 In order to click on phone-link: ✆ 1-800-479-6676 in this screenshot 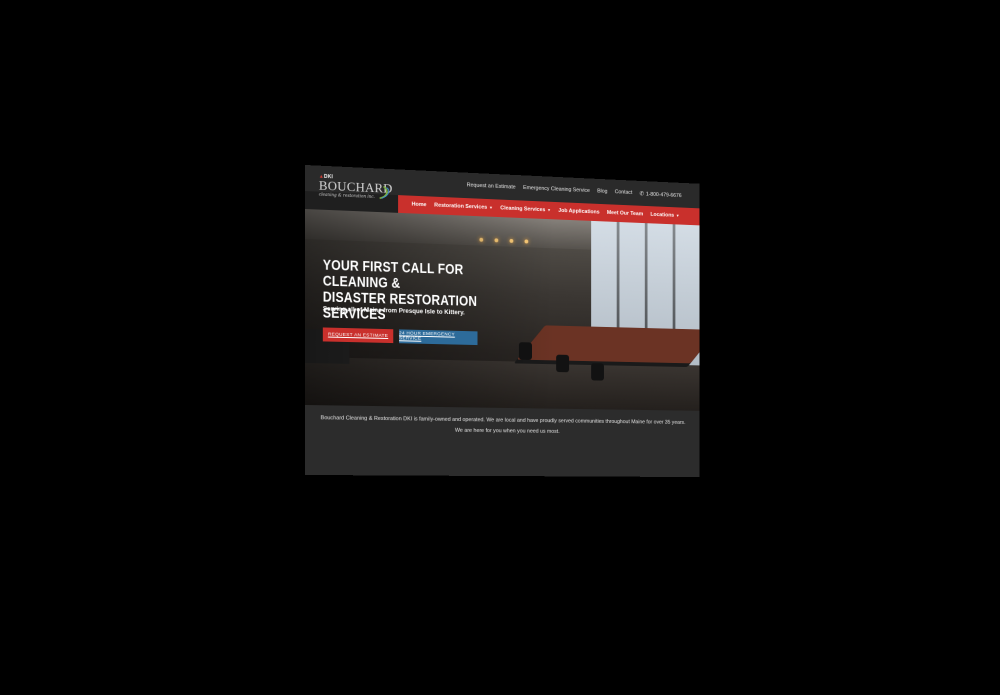, I will do `click(661, 194)`.